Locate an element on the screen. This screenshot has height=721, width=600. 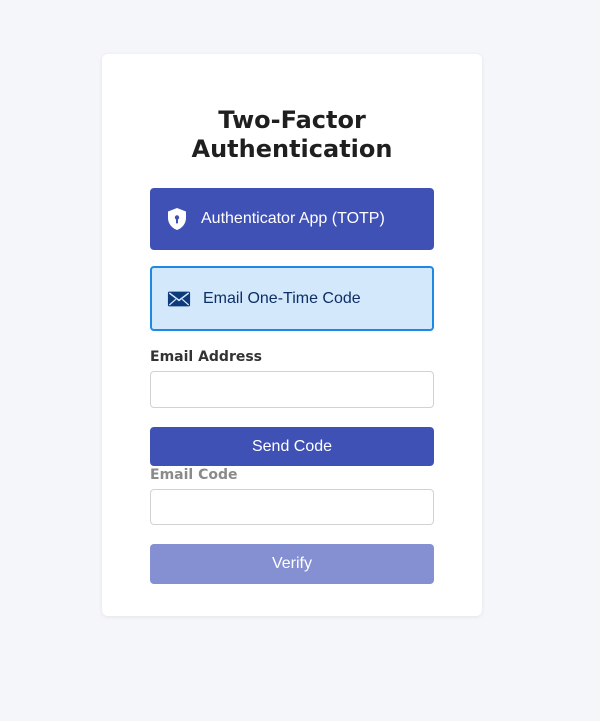
envelope-icon is located at coordinates (179, 299).